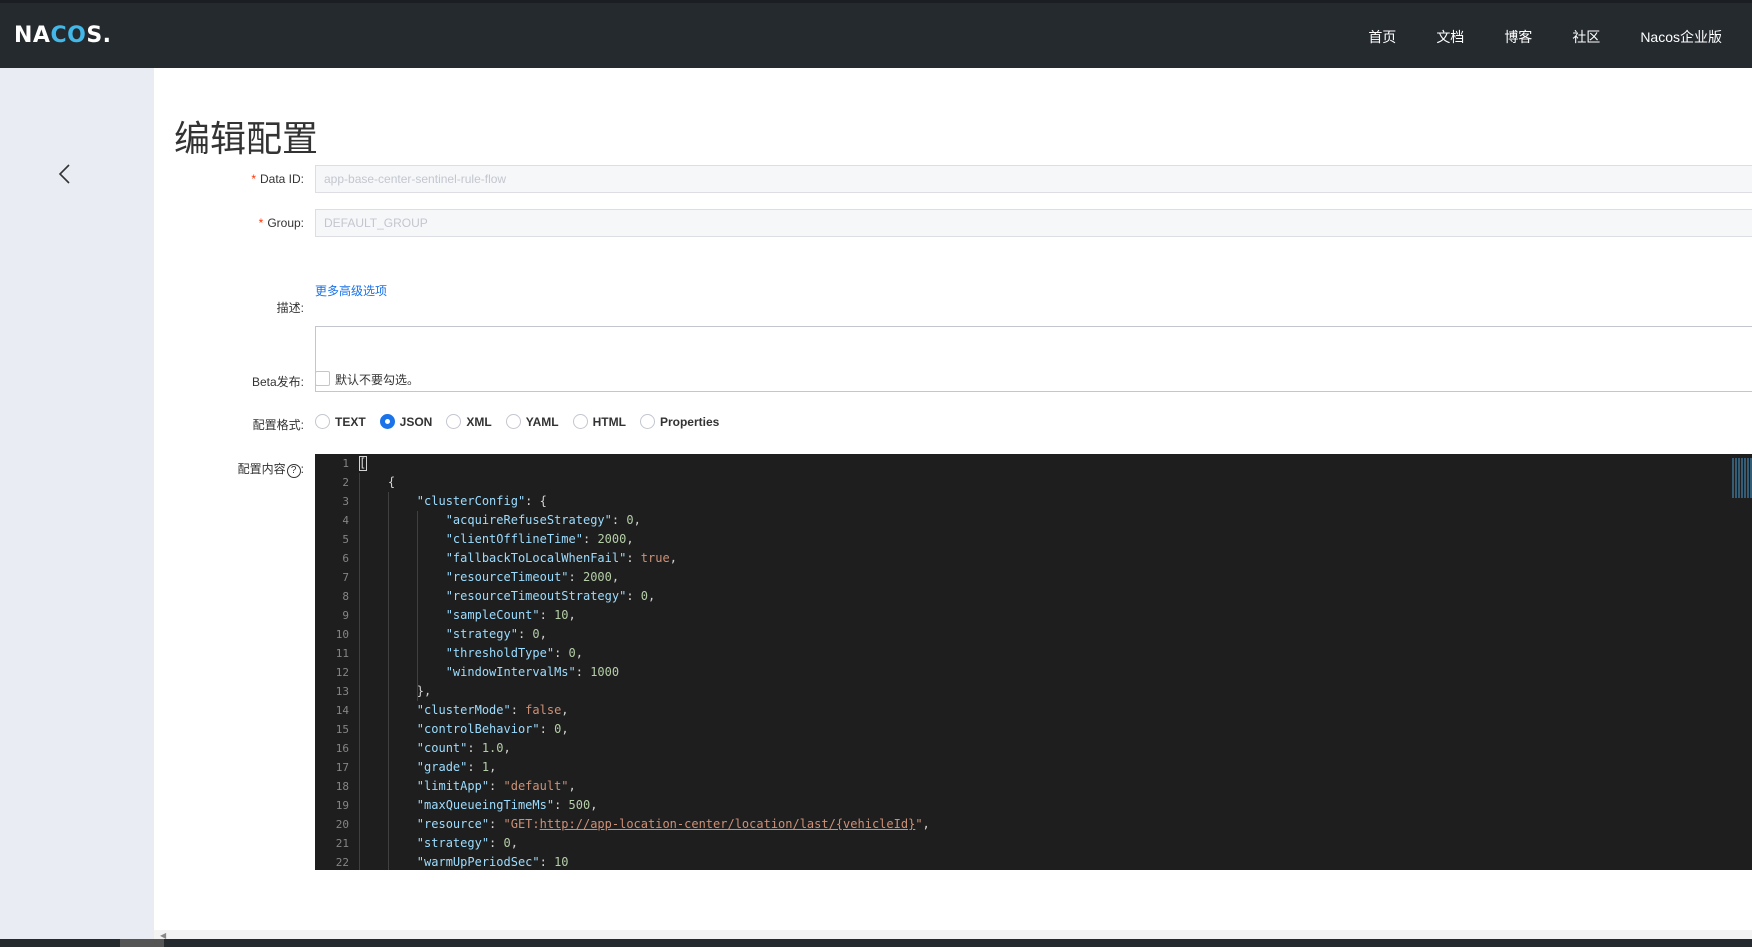 Image resolution: width=1752 pixels, height=947 pixels. Describe the element at coordinates (342, 672) in the screenshot. I see `line-number: 12` at that location.